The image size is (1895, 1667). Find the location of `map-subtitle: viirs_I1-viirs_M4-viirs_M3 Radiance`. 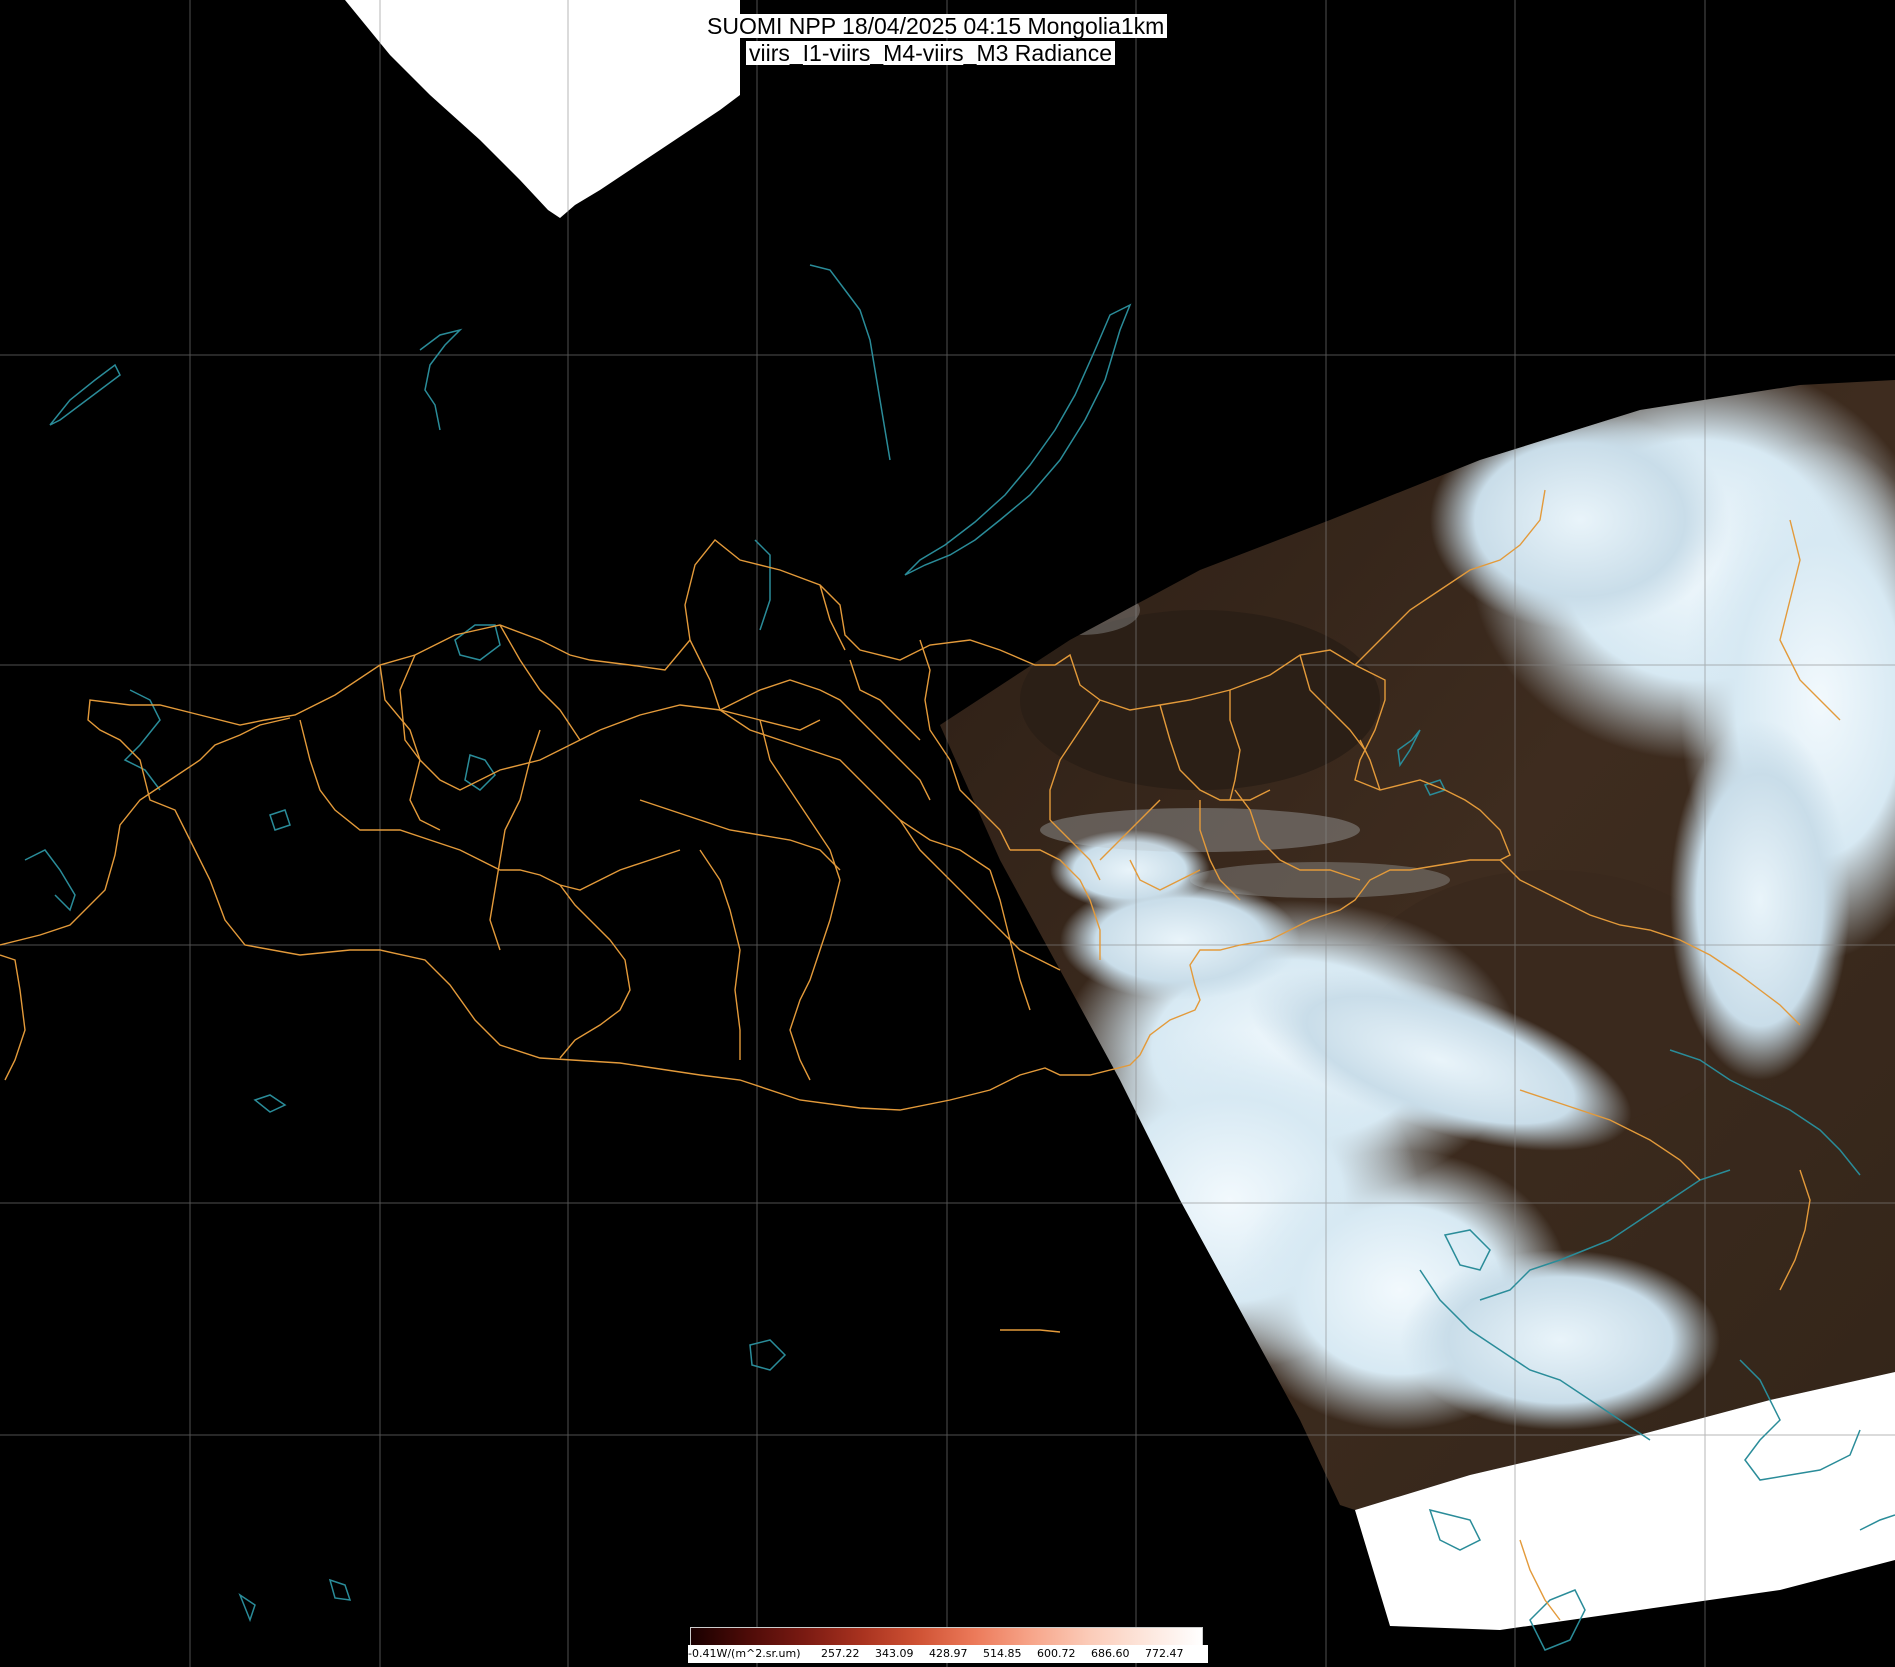

map-subtitle: viirs_I1-viirs_M4-viirs_M3 Radiance is located at coordinates (930, 53).